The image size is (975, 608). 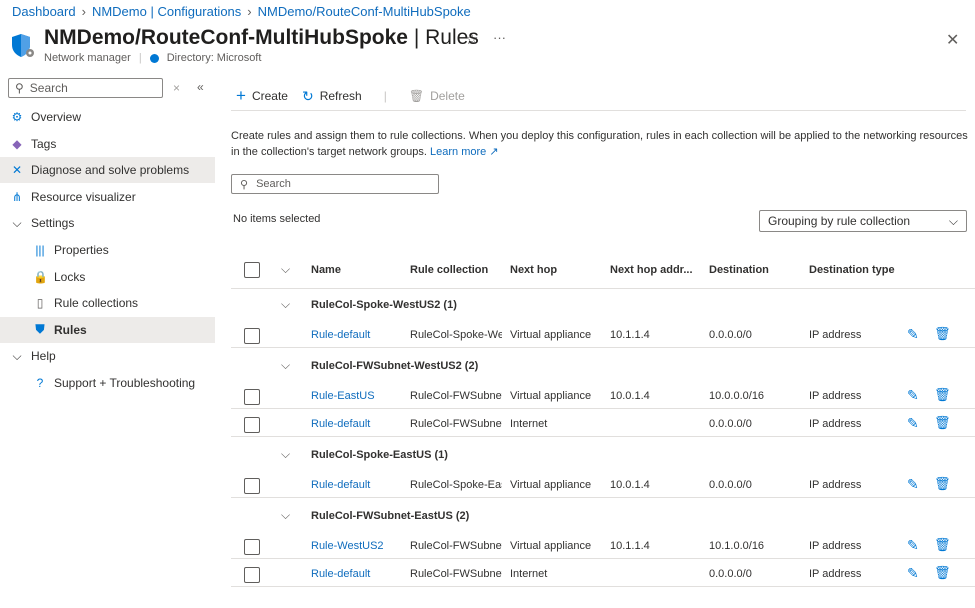 What do you see at coordinates (244, 184) in the screenshot?
I see `search-icon: ⚲` at bounding box center [244, 184].